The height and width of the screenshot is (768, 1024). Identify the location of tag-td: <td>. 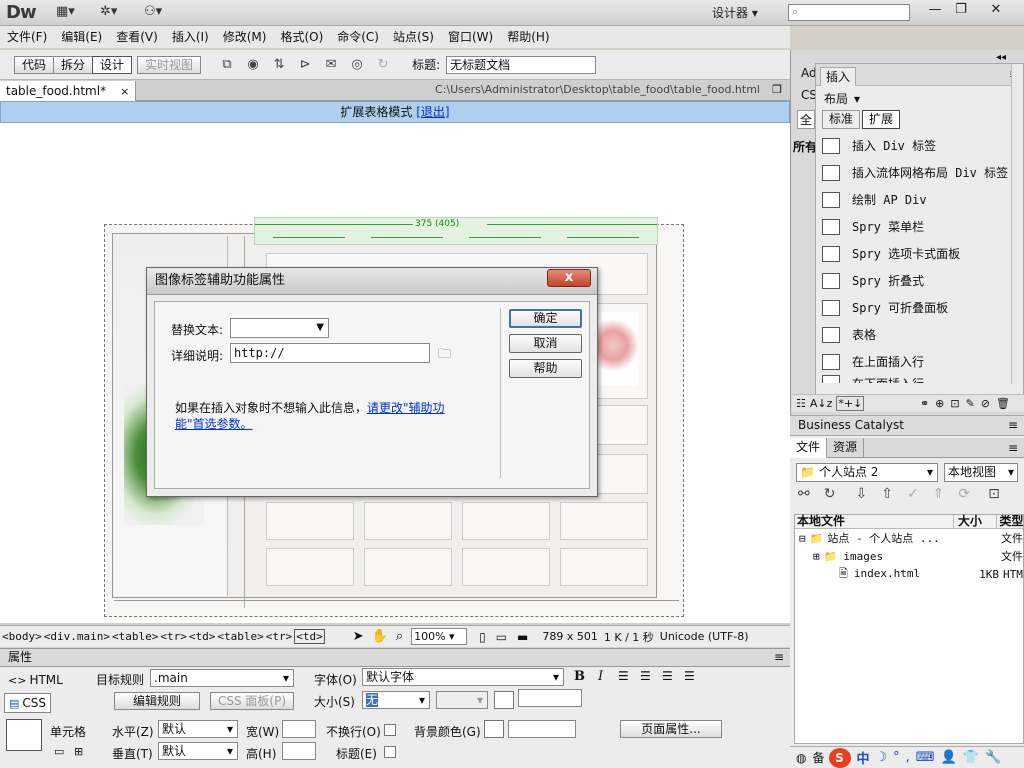
(202, 636).